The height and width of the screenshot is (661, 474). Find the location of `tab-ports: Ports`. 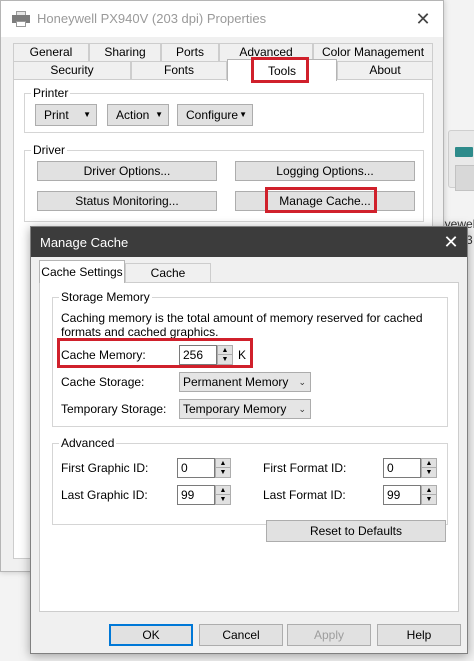

tab-ports: Ports is located at coordinates (190, 52).